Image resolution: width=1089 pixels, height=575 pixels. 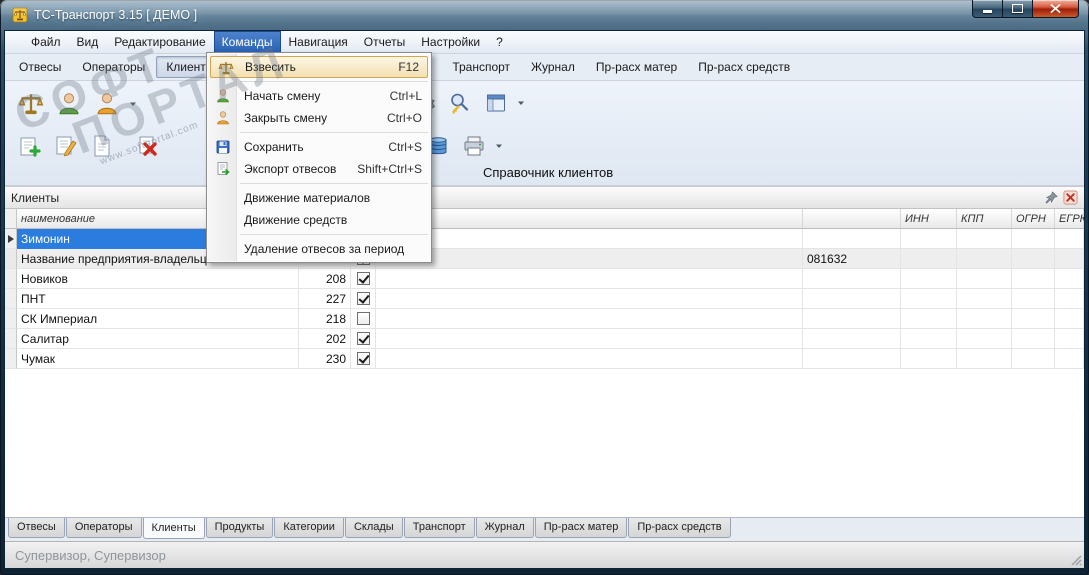 What do you see at coordinates (450, 42) in the screenshot?
I see `menu-settings: Настройки` at bounding box center [450, 42].